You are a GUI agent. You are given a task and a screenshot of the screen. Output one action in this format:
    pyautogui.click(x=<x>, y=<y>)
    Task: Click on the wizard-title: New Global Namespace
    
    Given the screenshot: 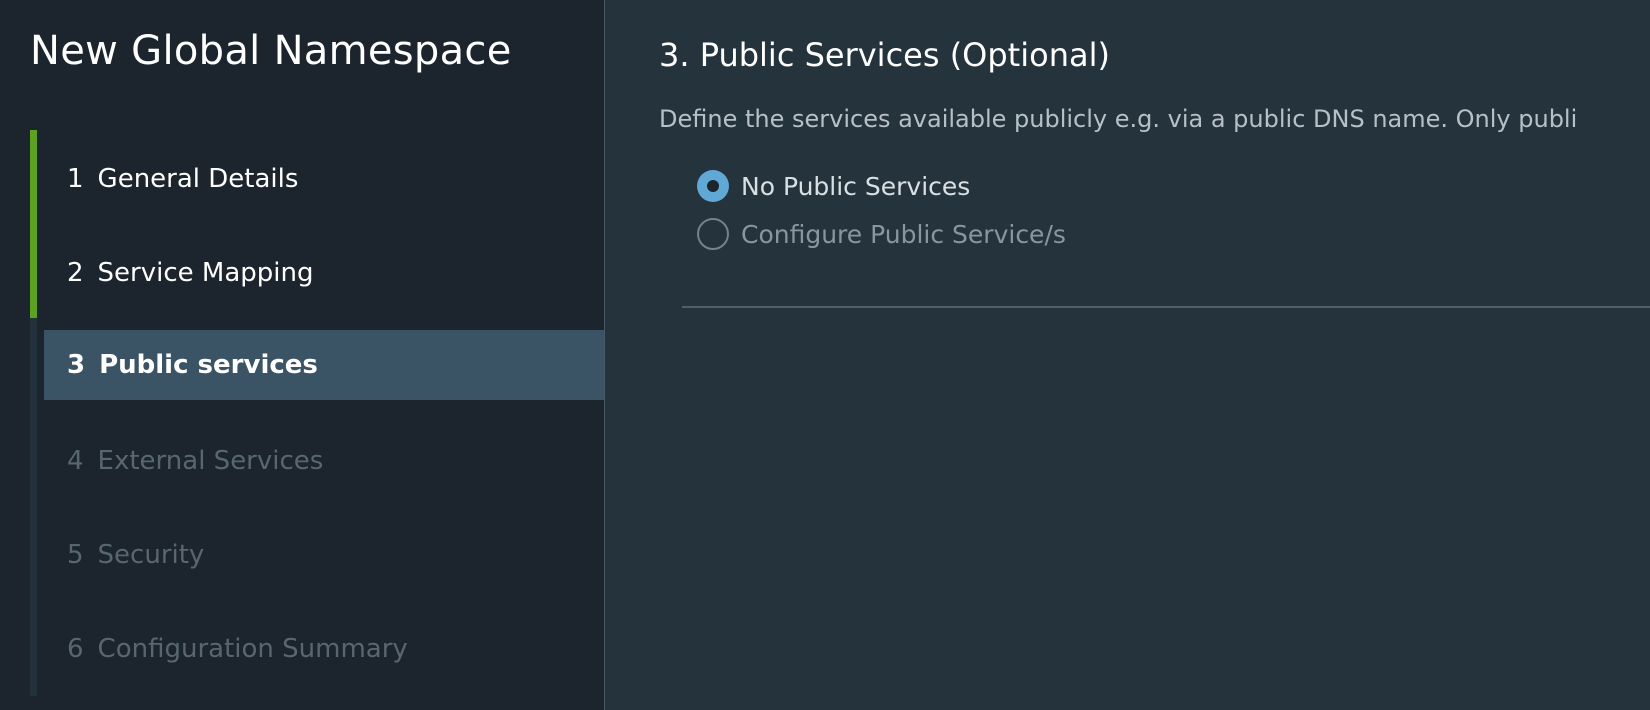 What is the action you would take?
    pyautogui.click(x=271, y=51)
    